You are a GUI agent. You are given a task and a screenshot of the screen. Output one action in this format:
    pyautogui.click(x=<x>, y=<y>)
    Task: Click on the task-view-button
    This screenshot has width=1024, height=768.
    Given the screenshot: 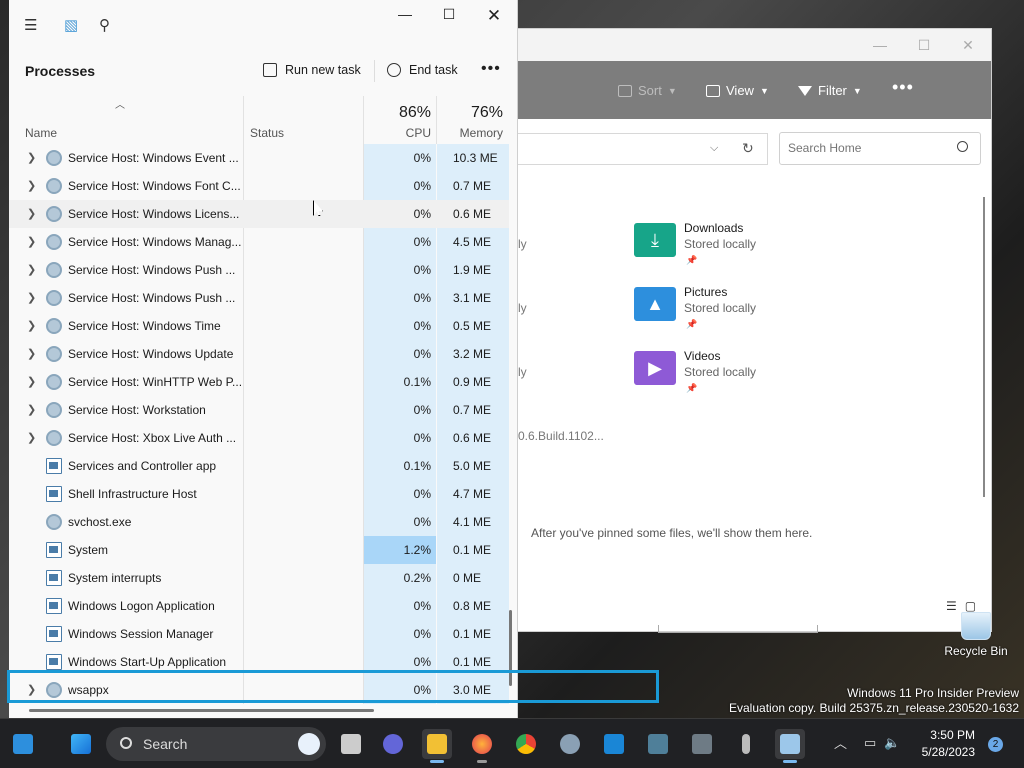 What is the action you would take?
    pyautogui.click(x=351, y=744)
    